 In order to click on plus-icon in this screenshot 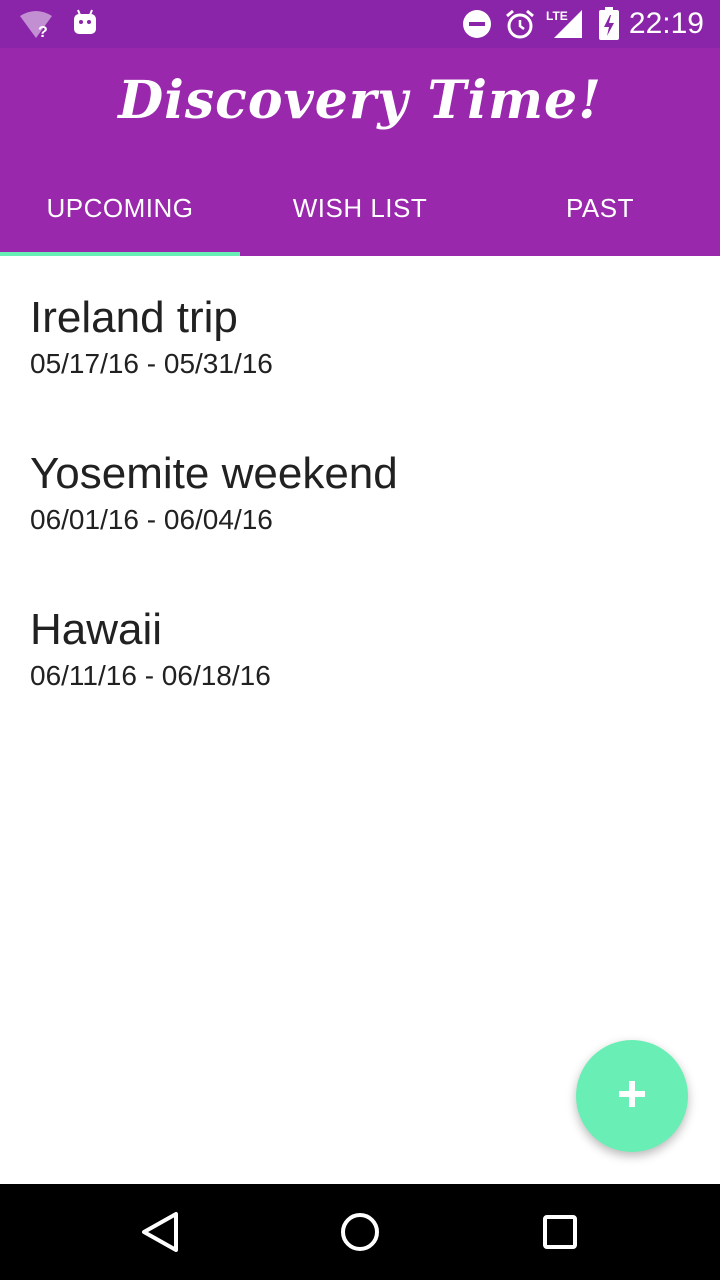, I will do `click(632, 1096)`.